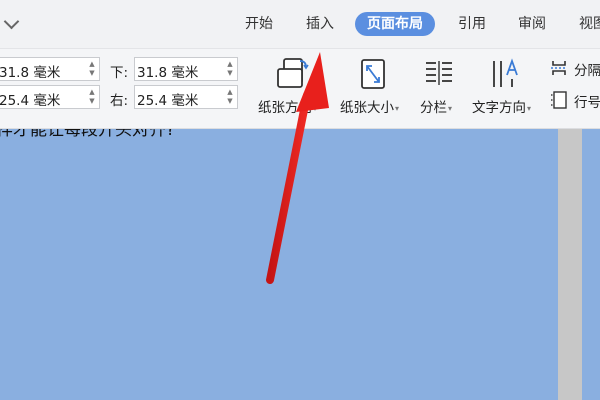 Image resolution: width=600 pixels, height=400 pixels. I want to click on text-direction-button: 文字方向▾, so click(507, 90).